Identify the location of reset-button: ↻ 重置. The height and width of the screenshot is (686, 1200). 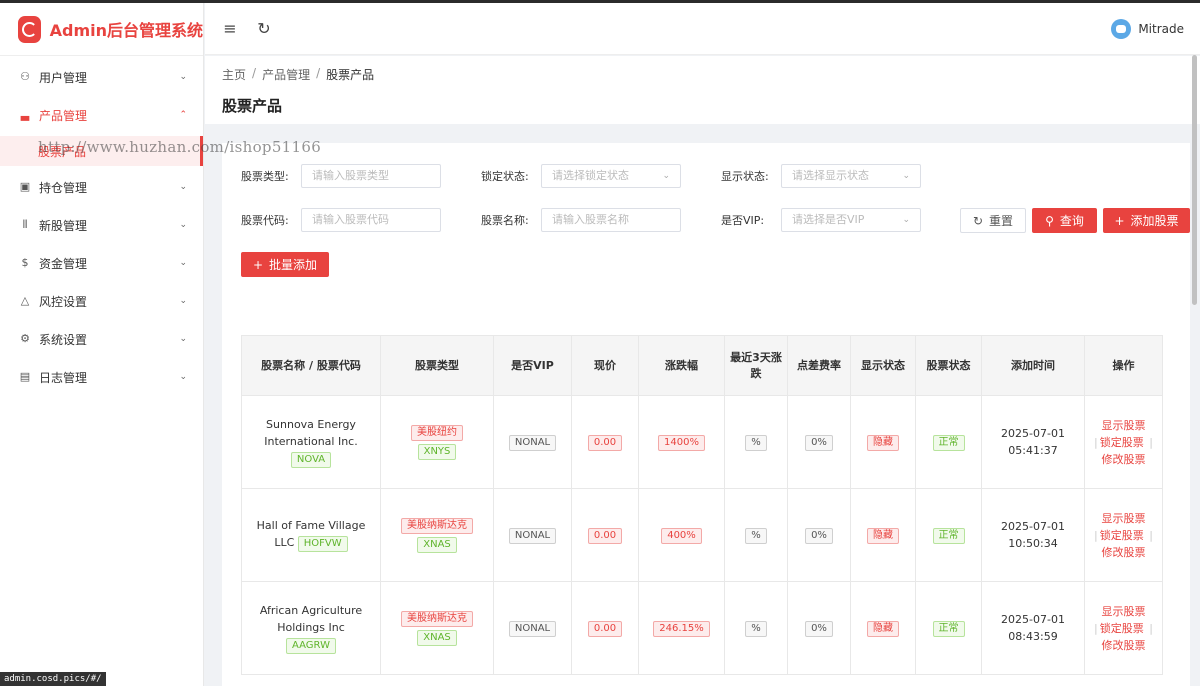
(993, 220).